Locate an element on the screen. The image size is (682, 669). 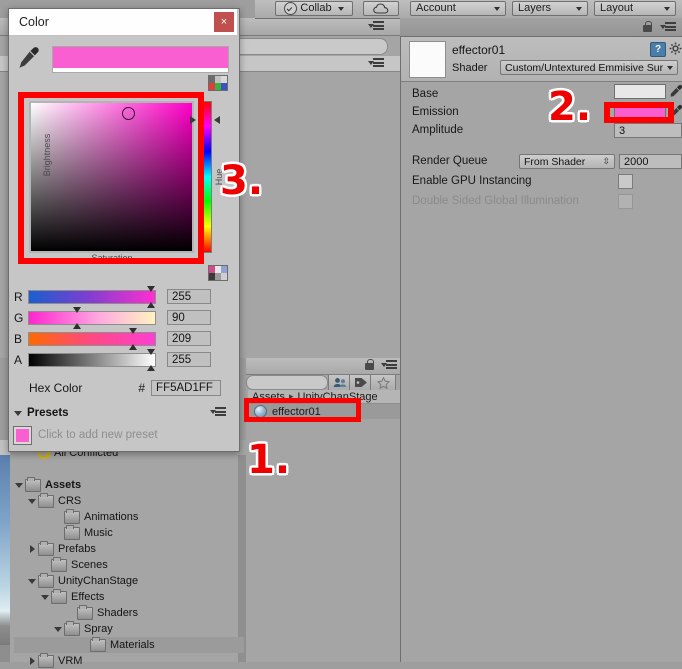
tree-item-assets: Assets is located at coordinates (129, 484).